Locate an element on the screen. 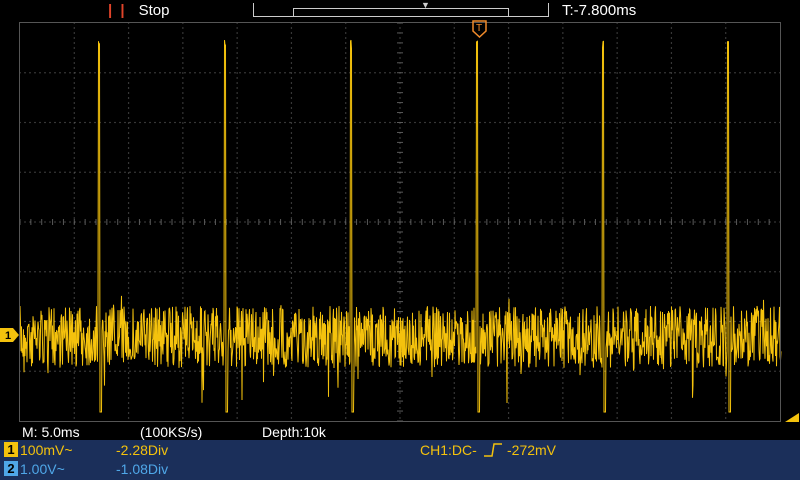  rising-edge-icon is located at coordinates (493, 450).